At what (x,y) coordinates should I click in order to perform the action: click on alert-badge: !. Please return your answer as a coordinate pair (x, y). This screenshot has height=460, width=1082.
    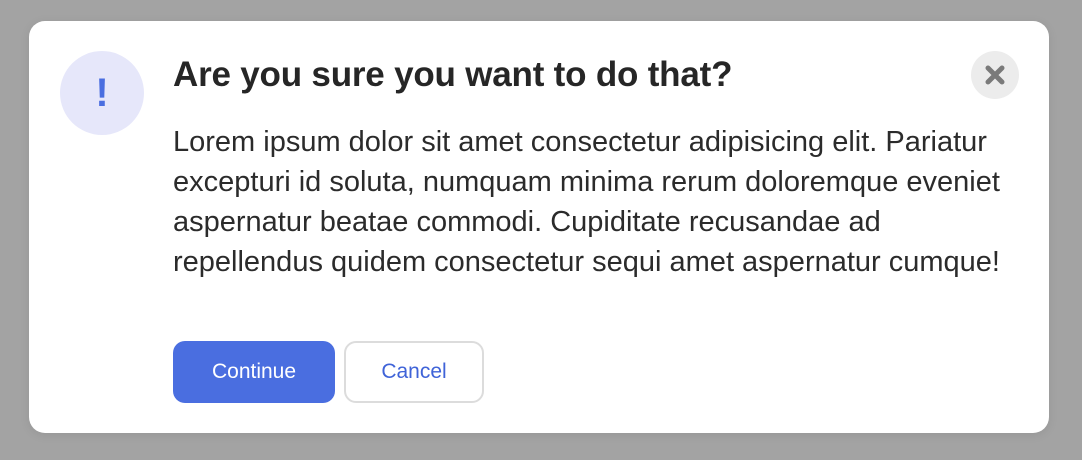
    Looking at the image, I should click on (102, 93).